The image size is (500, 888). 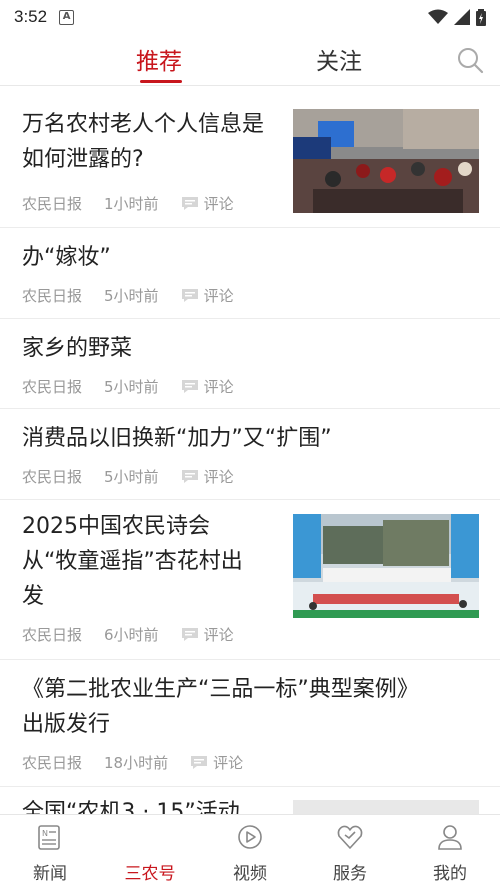 I want to click on search-icon, so click(x=470, y=60).